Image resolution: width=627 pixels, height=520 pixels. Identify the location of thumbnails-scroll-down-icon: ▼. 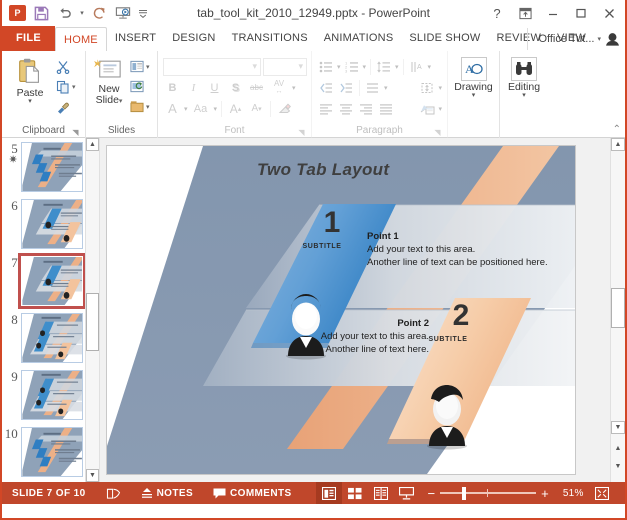
(92, 475).